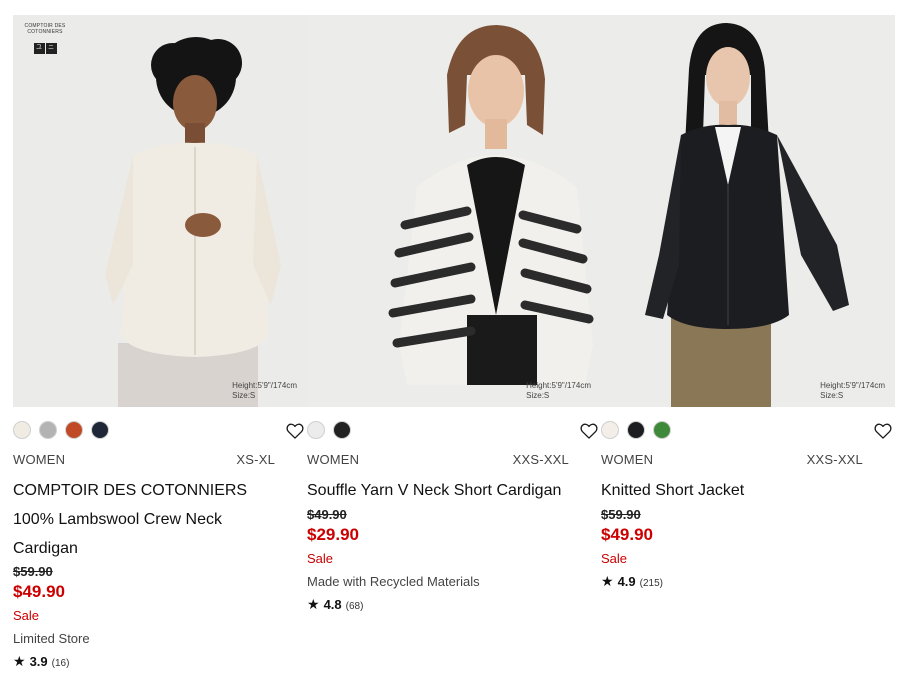  Describe the element at coordinates (51, 48) in the screenshot. I see `uniqlo-logo-glyph: ニ` at that location.